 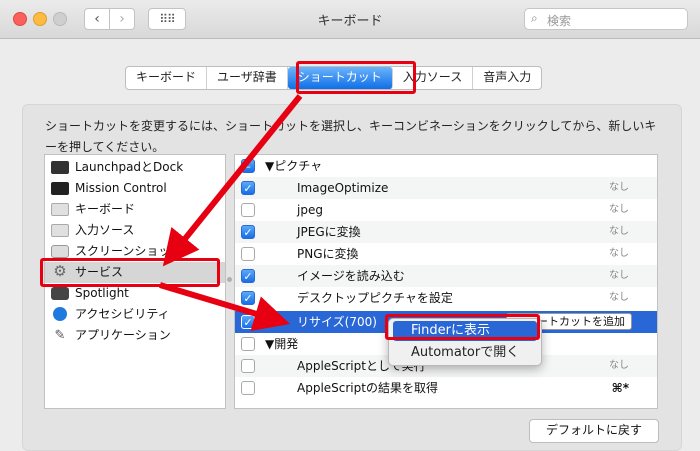 I want to click on highlight-box-show-in-finder, so click(x=462, y=327).